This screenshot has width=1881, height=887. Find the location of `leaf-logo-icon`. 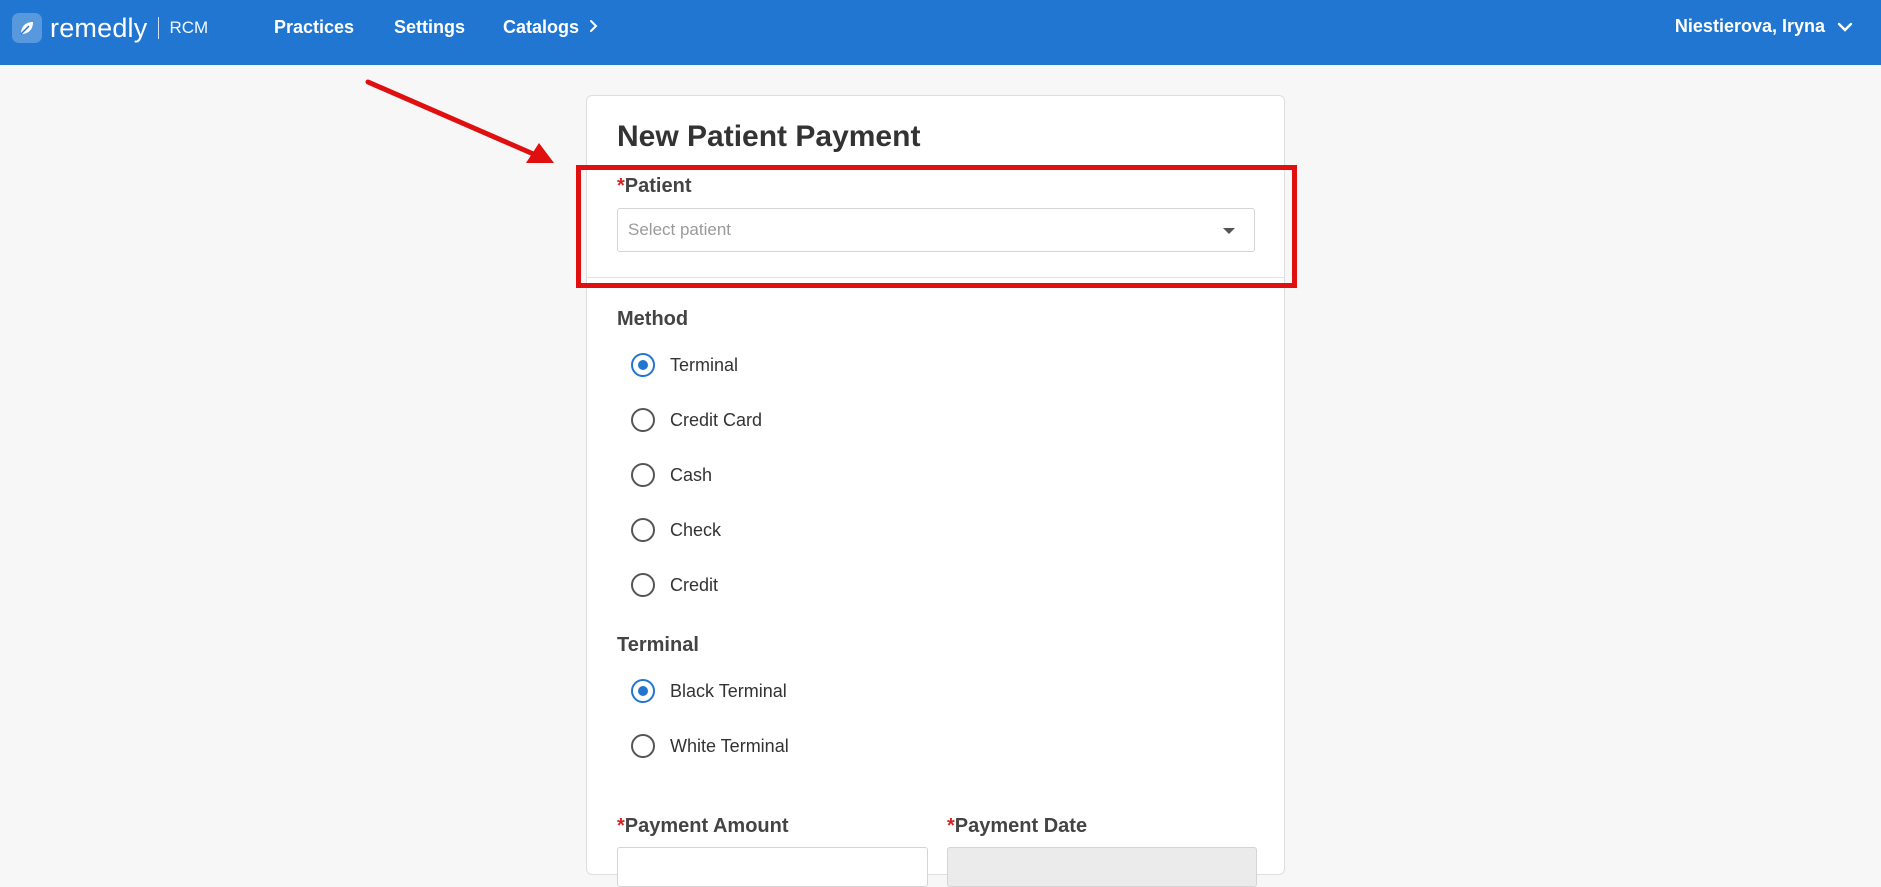

leaf-logo-icon is located at coordinates (27, 28).